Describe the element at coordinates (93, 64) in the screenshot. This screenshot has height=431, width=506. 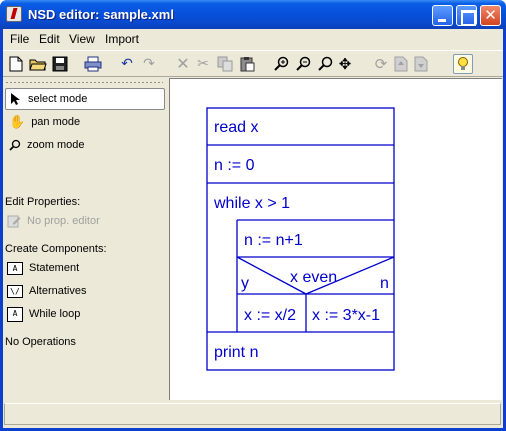
I see `print-icon` at that location.